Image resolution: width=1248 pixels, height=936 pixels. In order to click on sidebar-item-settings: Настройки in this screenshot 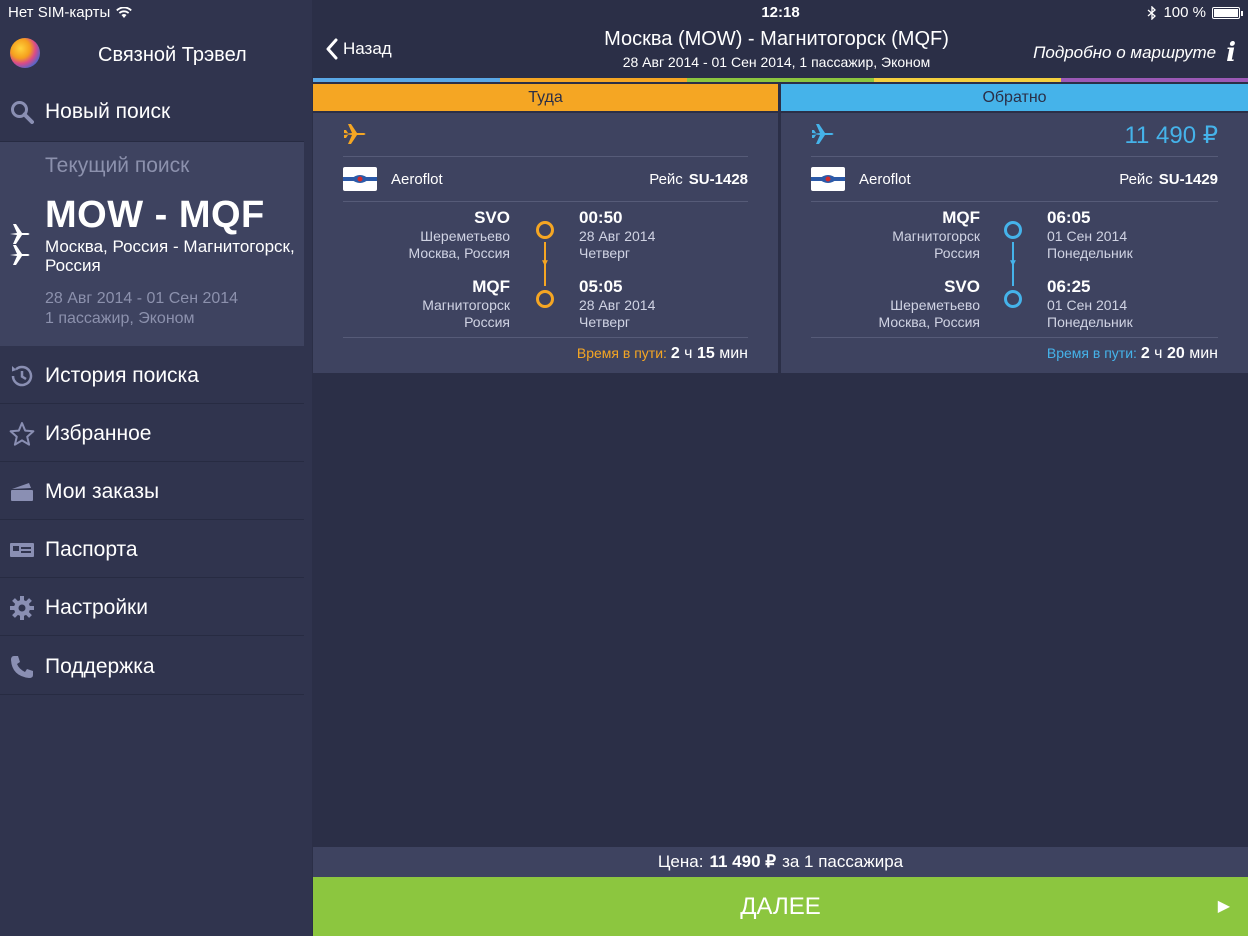, I will do `click(152, 608)`.